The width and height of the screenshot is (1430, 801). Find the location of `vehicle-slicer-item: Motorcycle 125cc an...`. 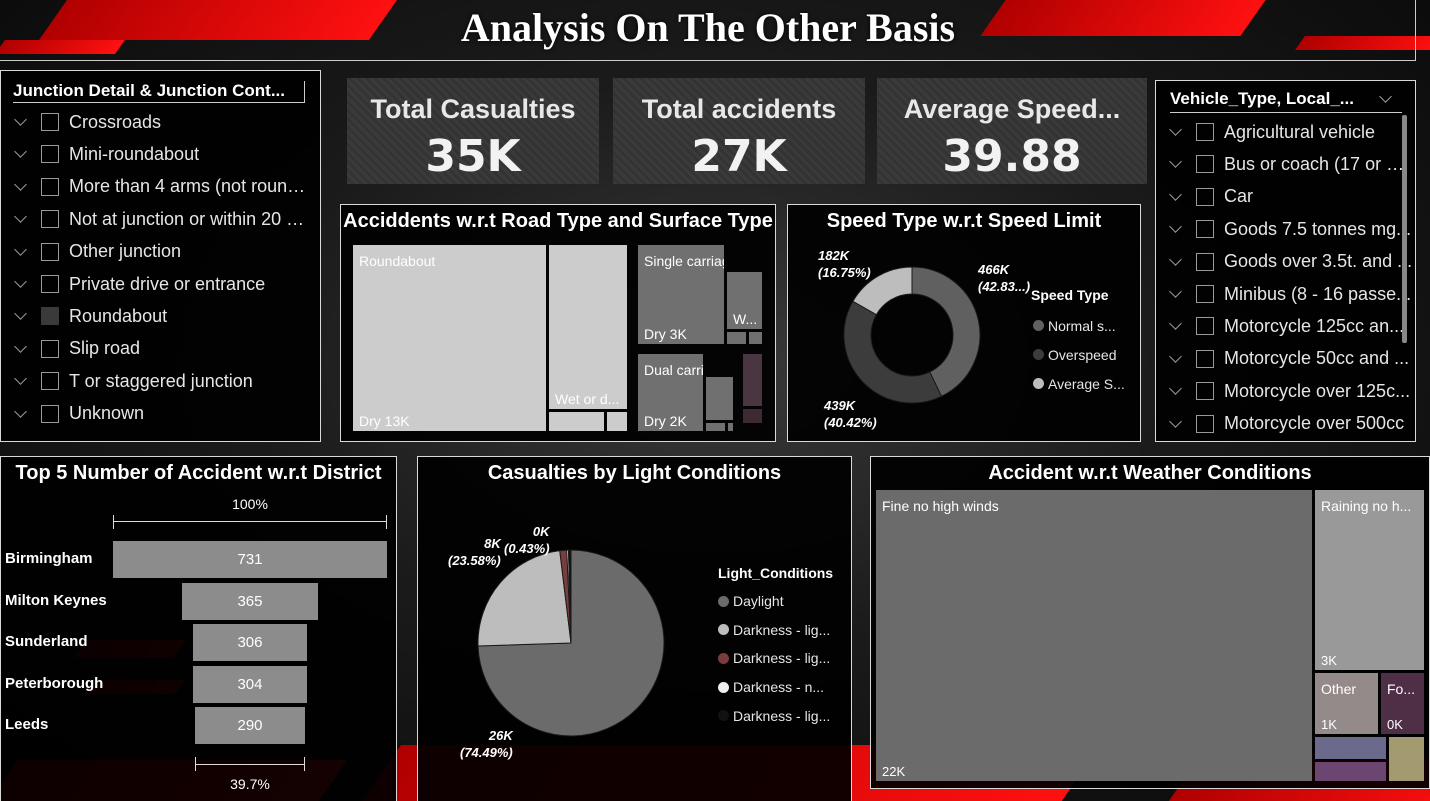

vehicle-slicer-item: Motorcycle 125cc an... is located at coordinates (1285, 326).